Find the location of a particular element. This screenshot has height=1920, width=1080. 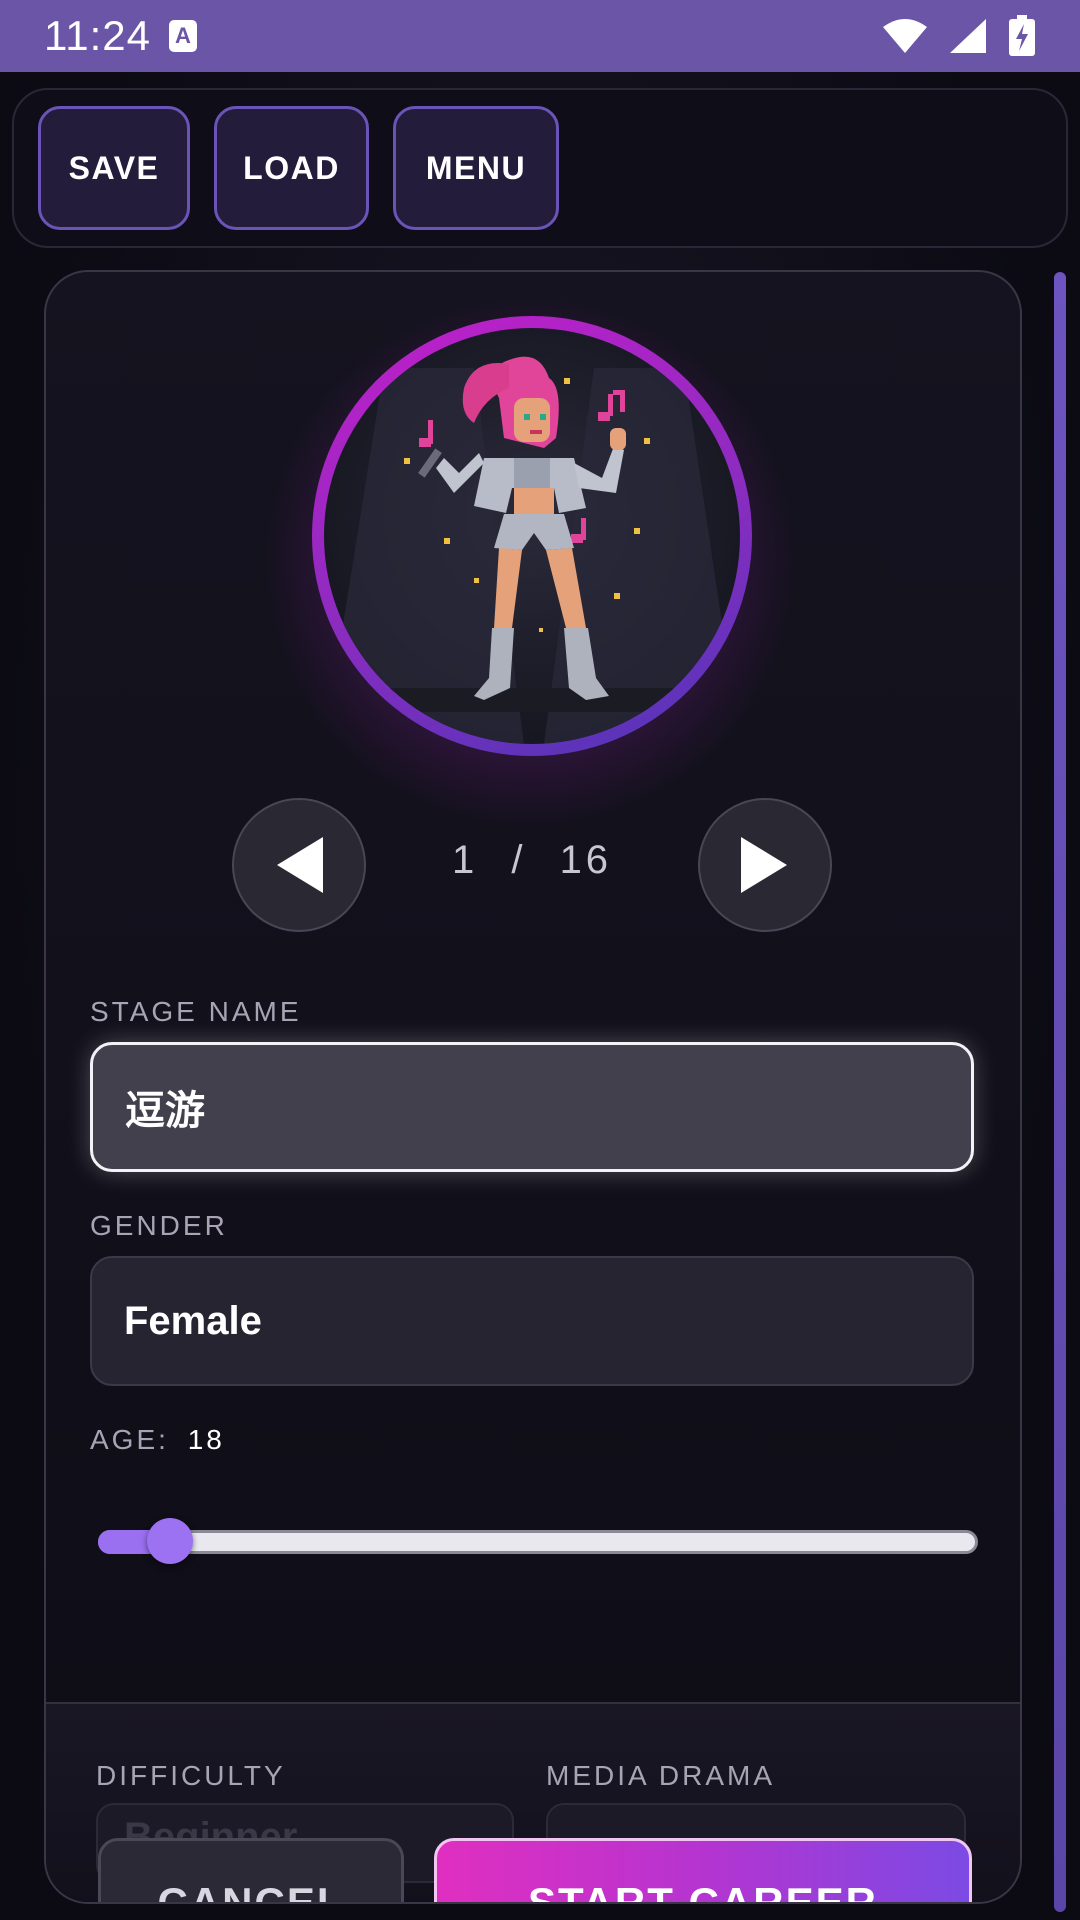

save-button: SAVE is located at coordinates (114, 168).